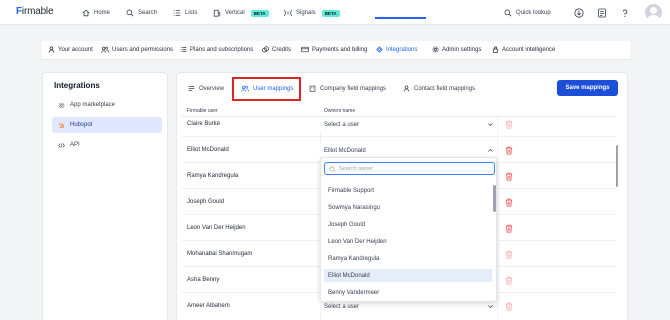  What do you see at coordinates (75, 49) in the screenshot?
I see `tab-label: Your account` at bounding box center [75, 49].